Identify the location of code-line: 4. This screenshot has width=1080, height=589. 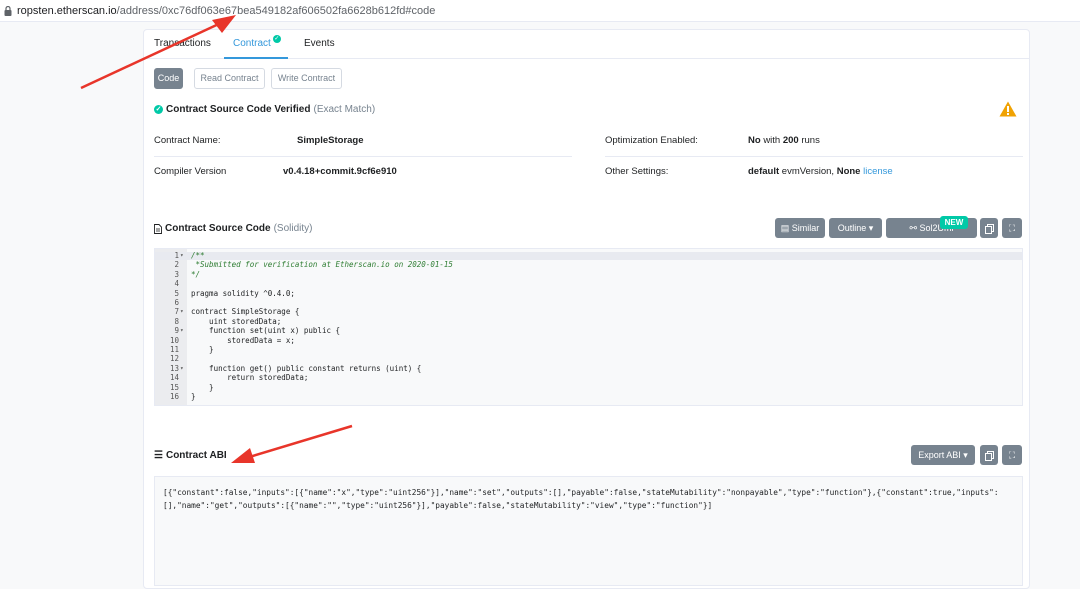
(588, 284).